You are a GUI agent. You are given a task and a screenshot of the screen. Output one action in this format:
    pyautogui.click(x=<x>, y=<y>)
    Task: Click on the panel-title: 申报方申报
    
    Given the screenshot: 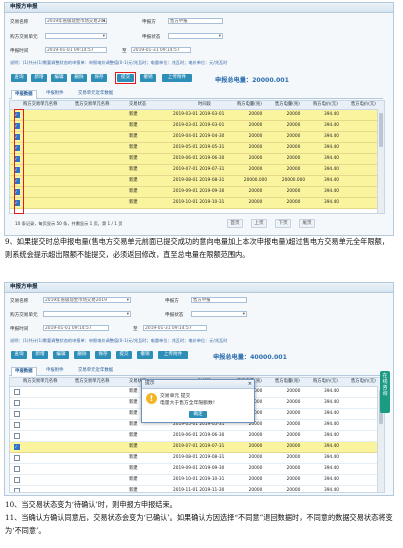 What is the action you would take?
    pyautogui.click(x=24, y=7)
    